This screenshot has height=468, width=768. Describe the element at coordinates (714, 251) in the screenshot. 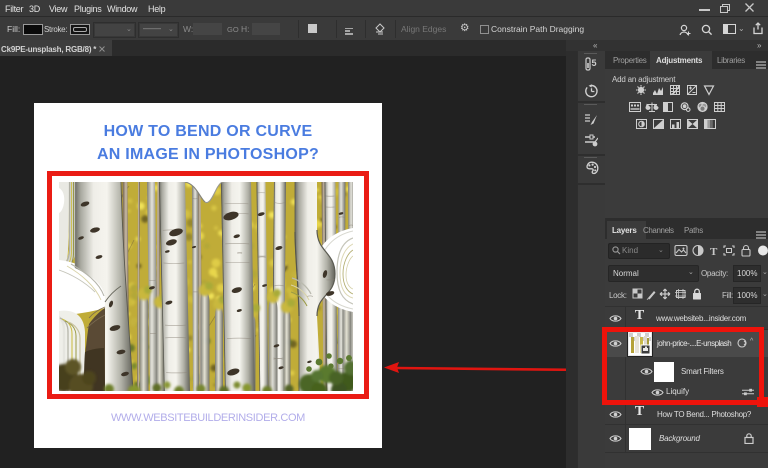

I see `svg-text: T` at that location.